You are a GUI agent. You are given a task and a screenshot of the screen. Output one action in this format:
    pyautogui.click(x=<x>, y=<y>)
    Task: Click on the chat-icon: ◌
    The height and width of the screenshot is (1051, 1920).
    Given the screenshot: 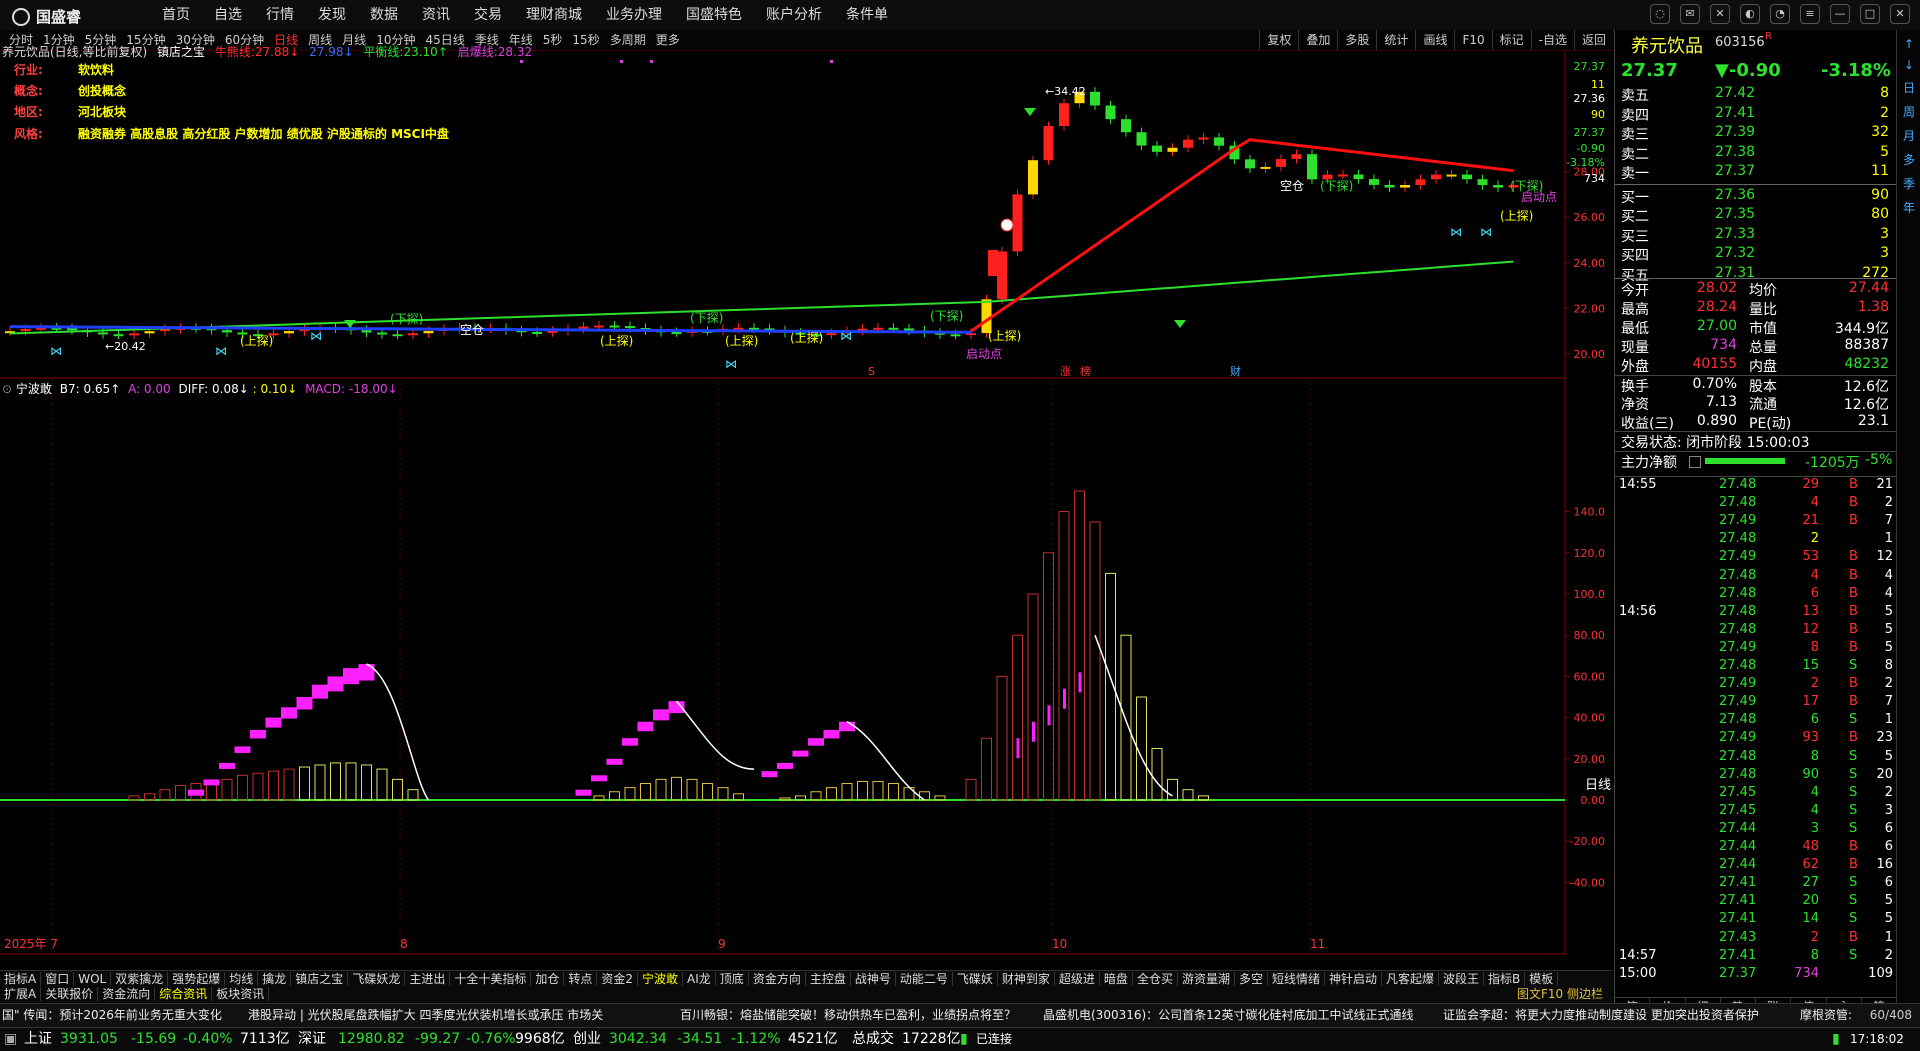 What is the action you would take?
    pyautogui.click(x=1660, y=14)
    